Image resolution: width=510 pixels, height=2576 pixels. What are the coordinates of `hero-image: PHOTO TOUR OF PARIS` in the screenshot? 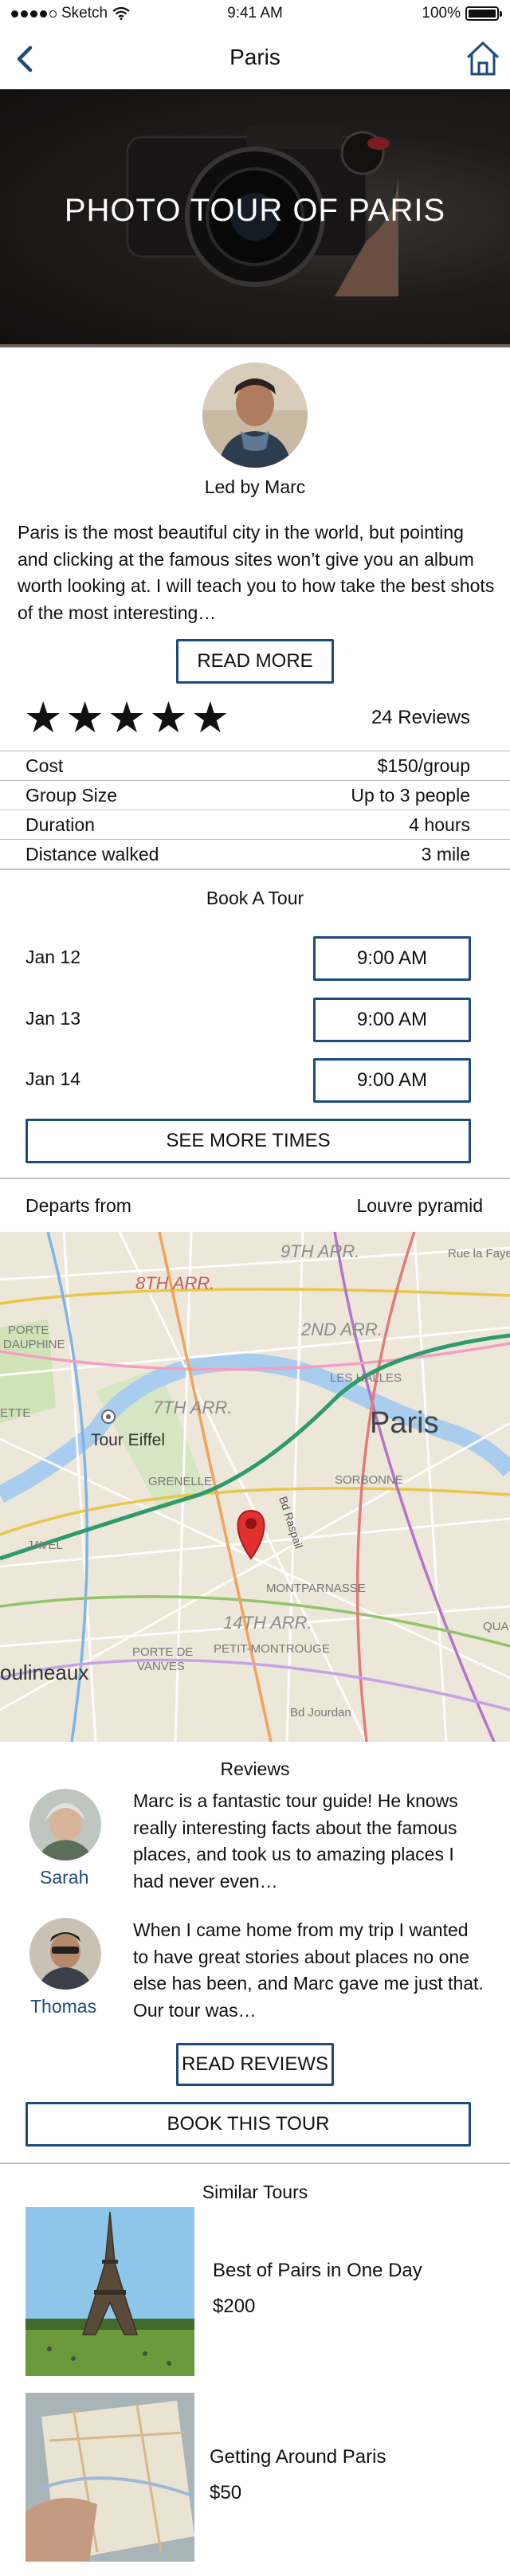 It's located at (255, 217).